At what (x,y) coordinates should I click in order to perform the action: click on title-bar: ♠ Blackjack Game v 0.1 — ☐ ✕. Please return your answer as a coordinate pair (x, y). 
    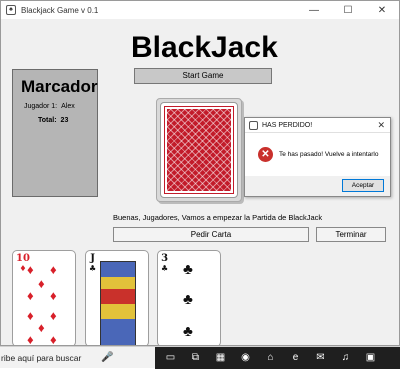
    Looking at the image, I should click on (200, 10).